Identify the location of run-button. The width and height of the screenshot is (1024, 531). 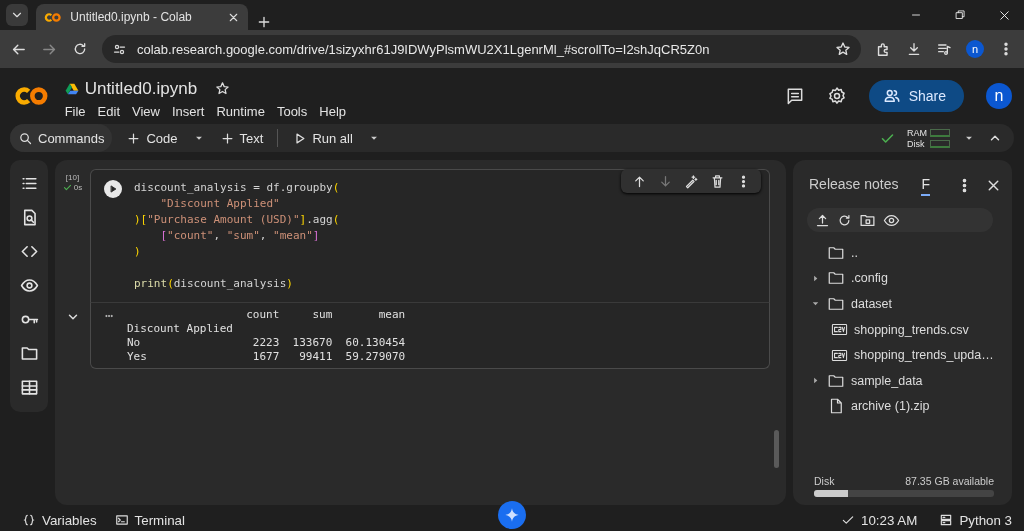
(113, 189).